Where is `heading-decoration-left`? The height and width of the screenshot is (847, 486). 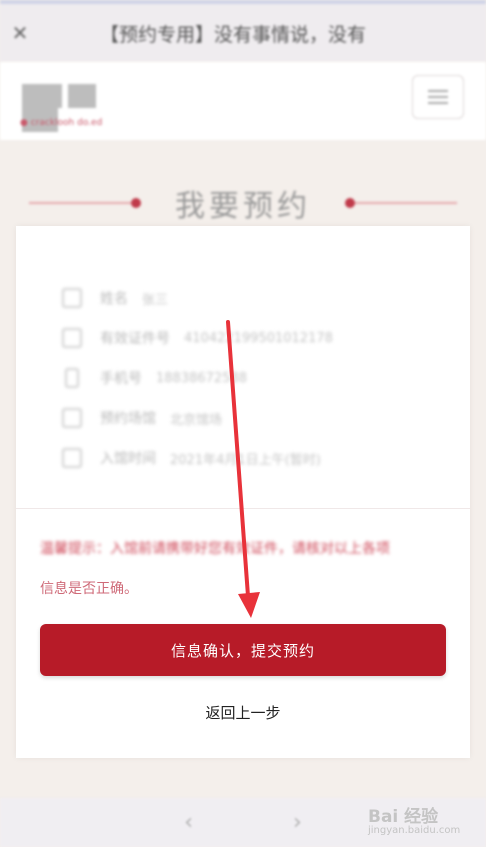
heading-decoration-left is located at coordinates (85, 203).